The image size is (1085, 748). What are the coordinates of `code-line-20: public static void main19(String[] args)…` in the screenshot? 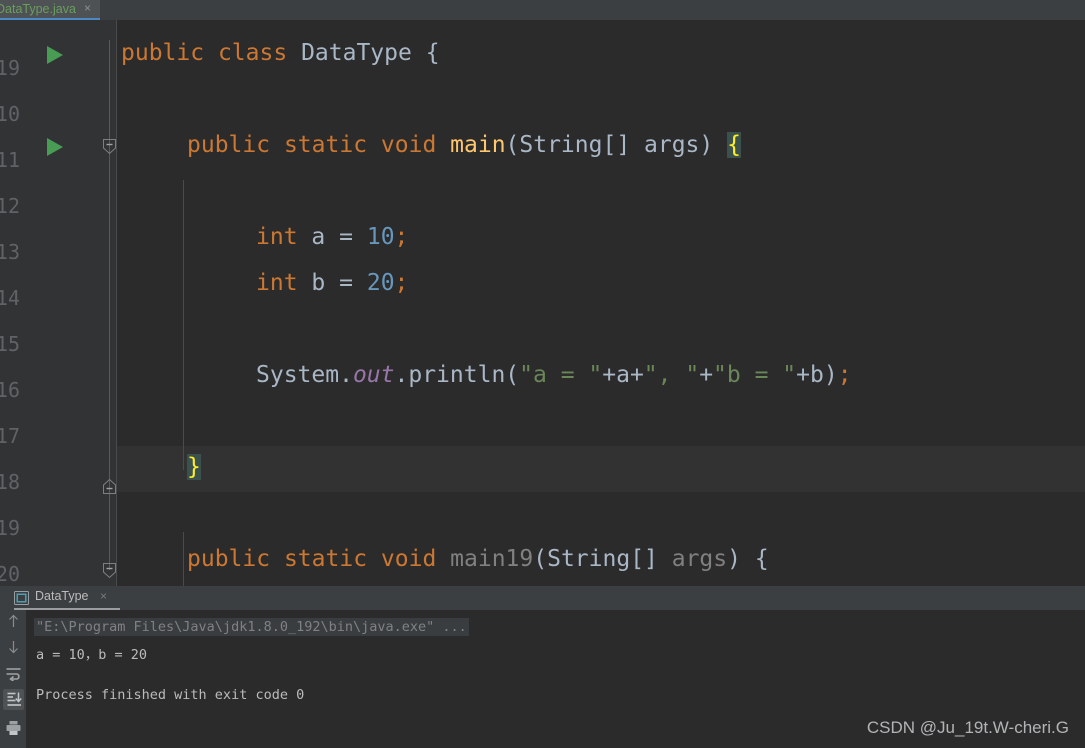 It's located at (478, 559).